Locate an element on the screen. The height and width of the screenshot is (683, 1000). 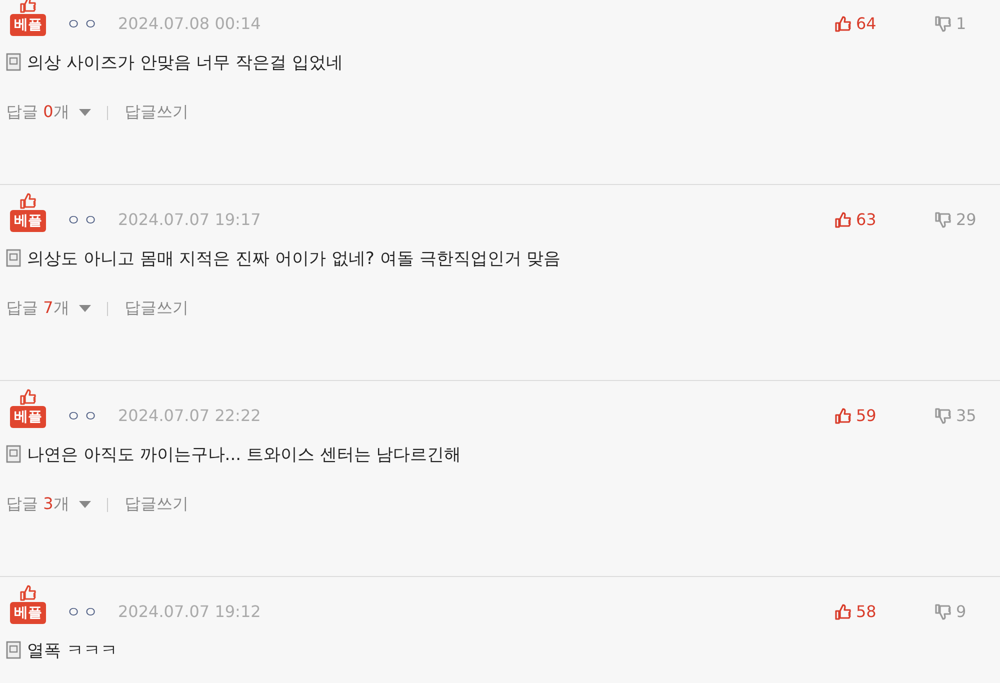
reply-count: 답글 0개 is located at coordinates (38, 112).